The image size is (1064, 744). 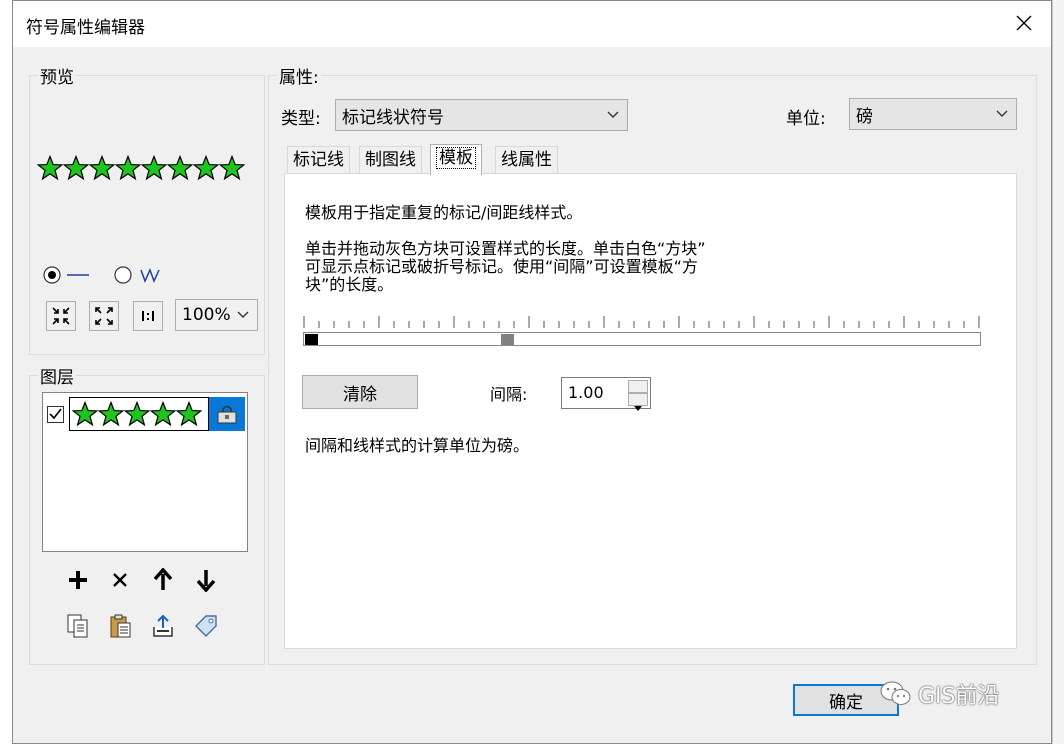 I want to click on actual-size-button, so click(x=148, y=316).